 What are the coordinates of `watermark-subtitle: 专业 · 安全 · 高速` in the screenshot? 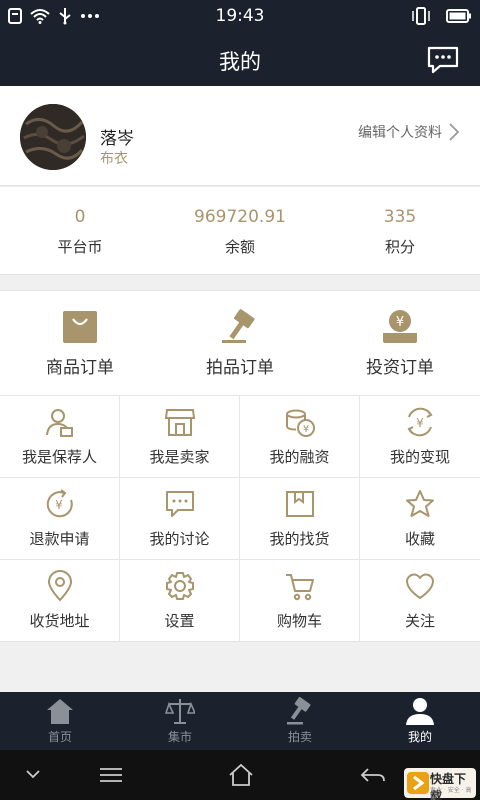 It's located at (451, 793).